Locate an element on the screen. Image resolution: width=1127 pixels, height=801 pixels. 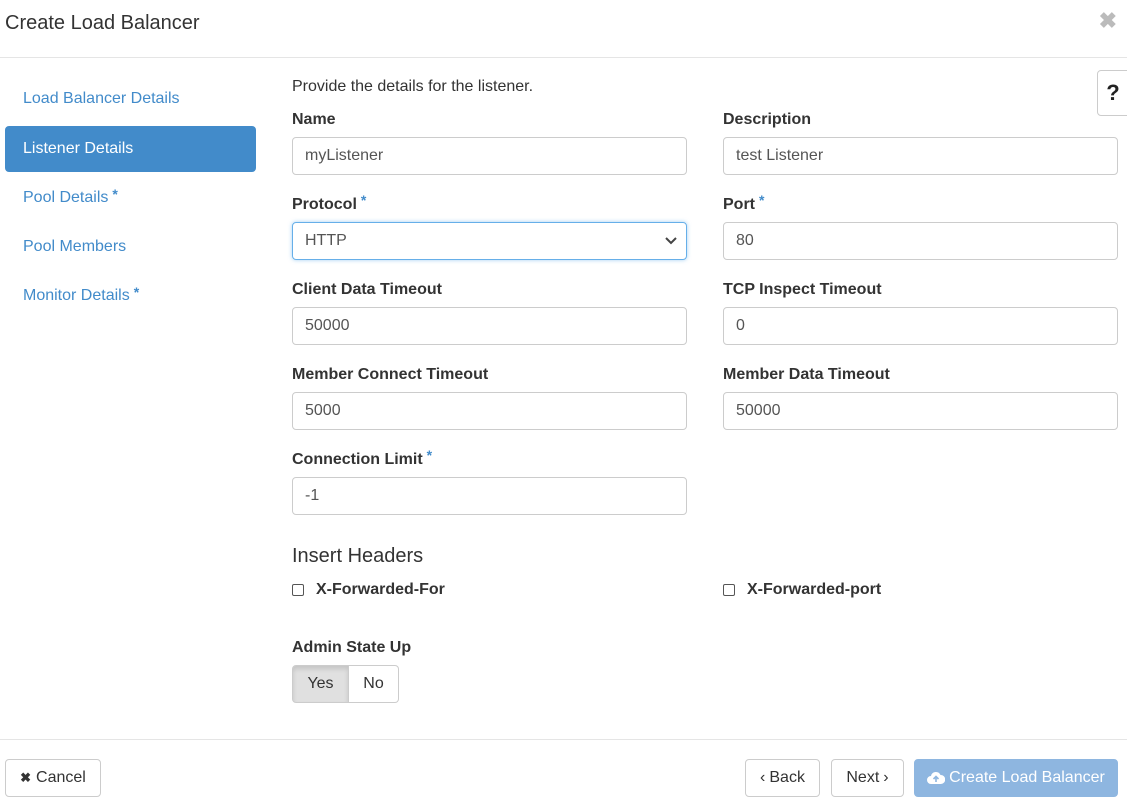
admin-state-yes-button: Yes is located at coordinates (320, 684).